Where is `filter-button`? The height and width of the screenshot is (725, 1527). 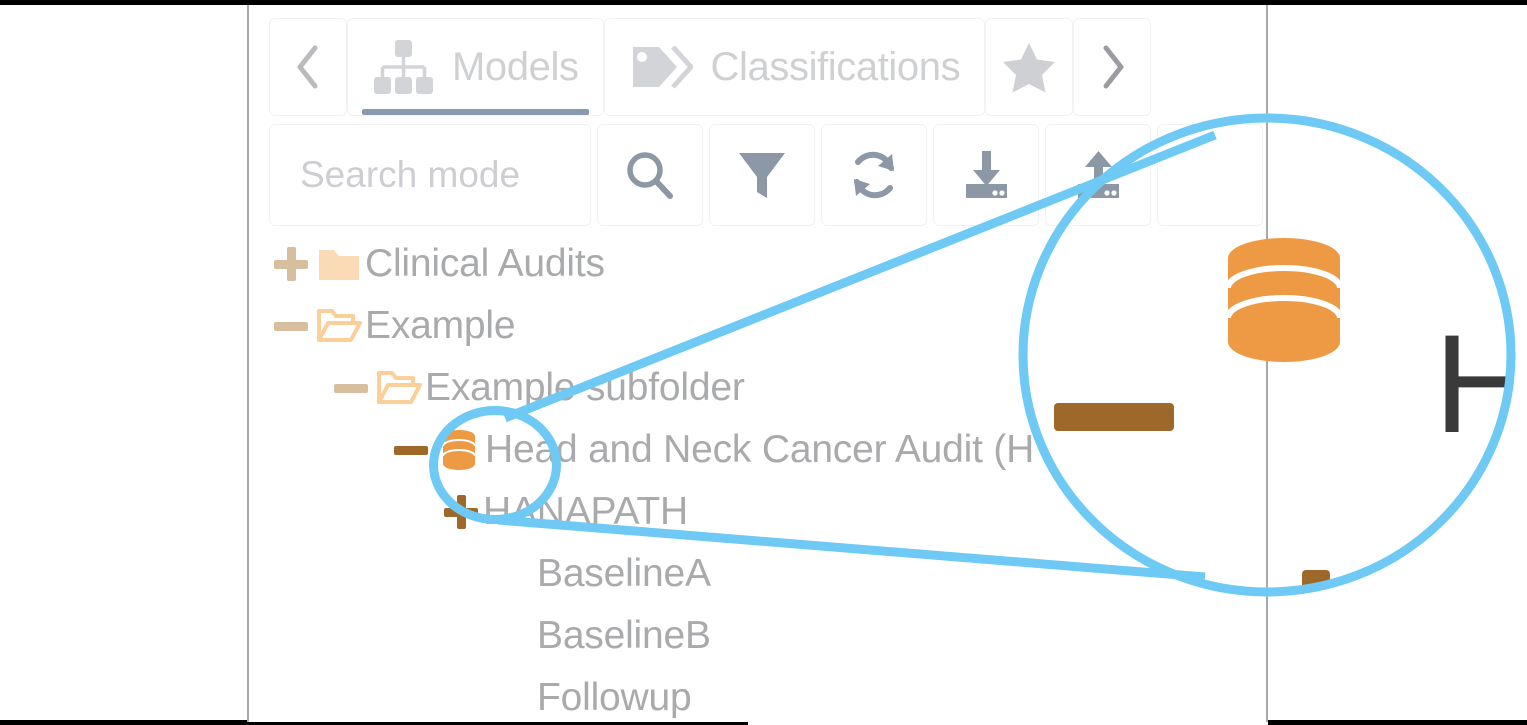
filter-button is located at coordinates (762, 175).